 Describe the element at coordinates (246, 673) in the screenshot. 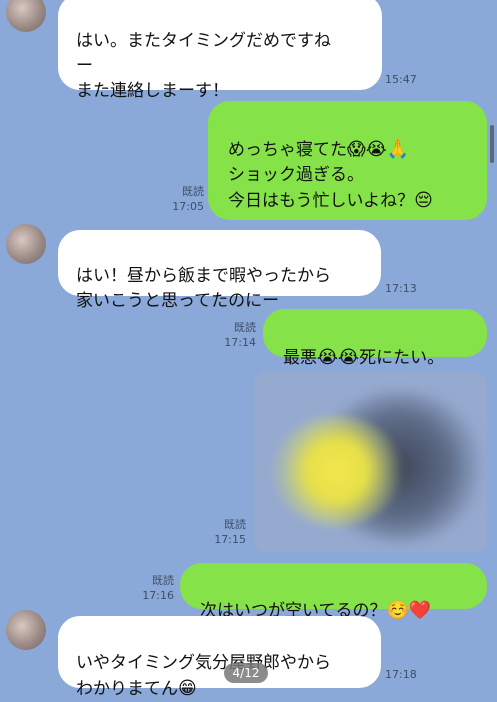

I see `page-indicator: 4/12` at that location.